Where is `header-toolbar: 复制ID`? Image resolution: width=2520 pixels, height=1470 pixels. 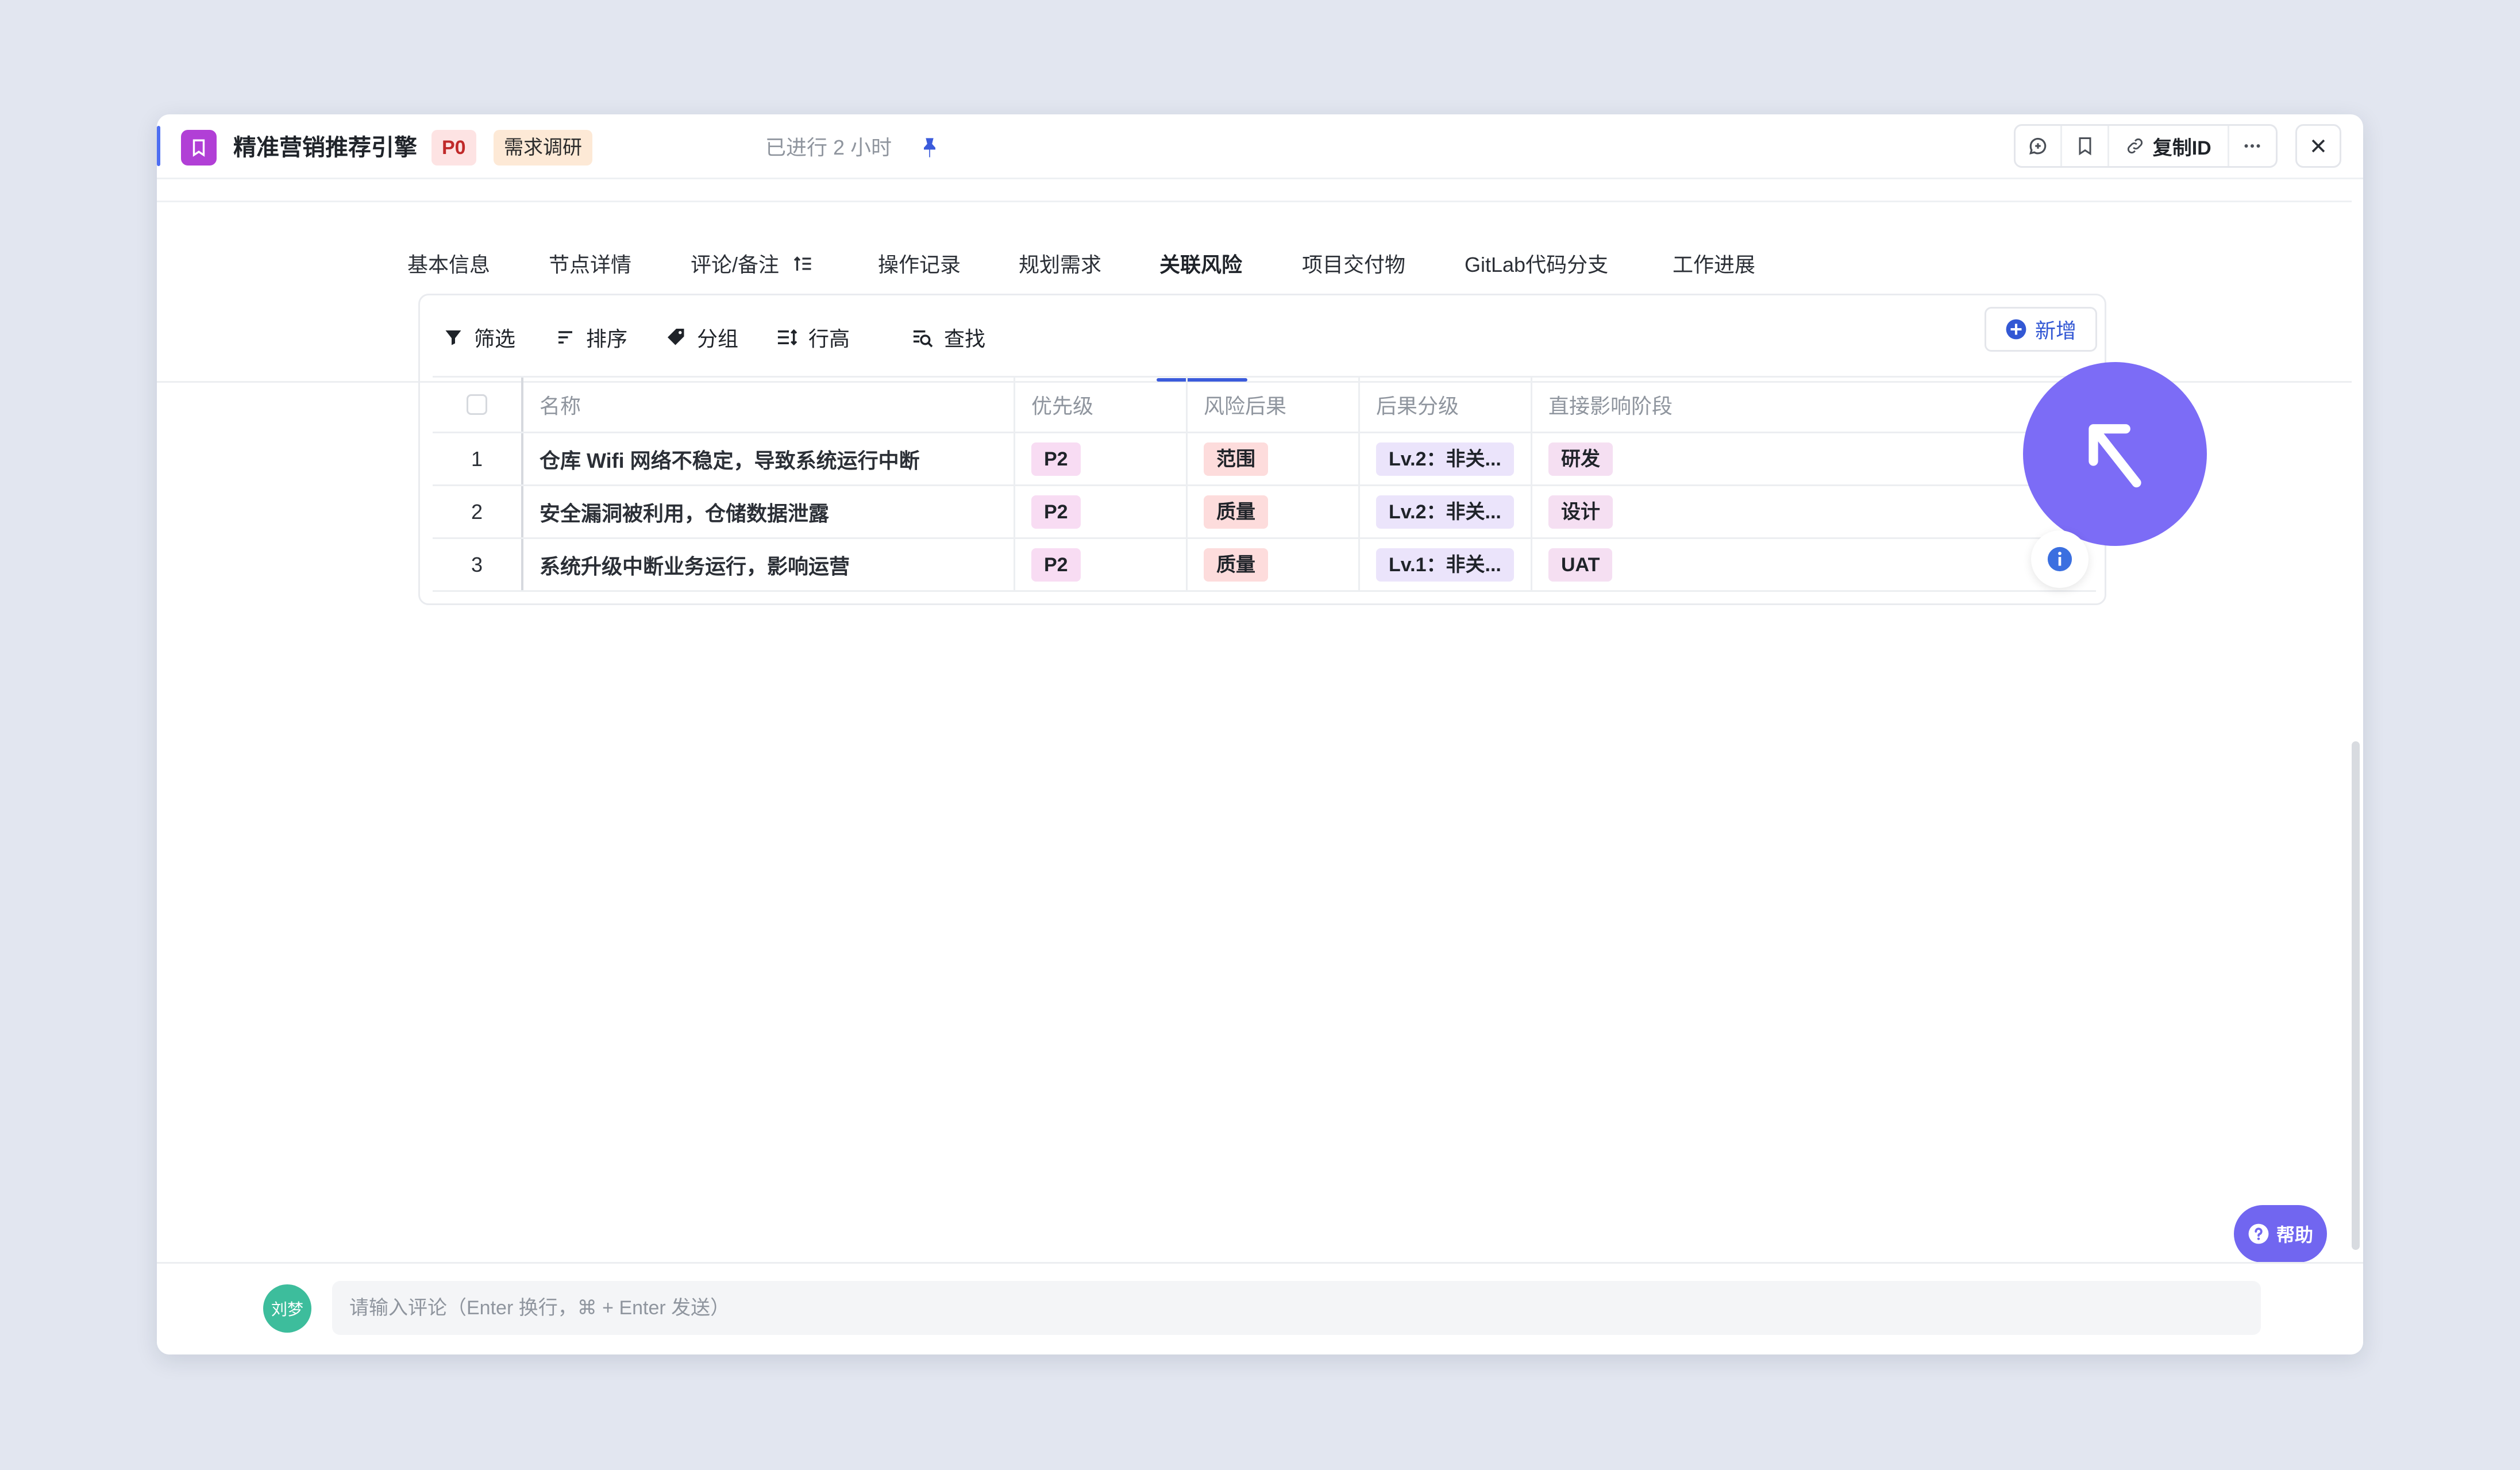
header-toolbar: 复制ID is located at coordinates (2146, 146).